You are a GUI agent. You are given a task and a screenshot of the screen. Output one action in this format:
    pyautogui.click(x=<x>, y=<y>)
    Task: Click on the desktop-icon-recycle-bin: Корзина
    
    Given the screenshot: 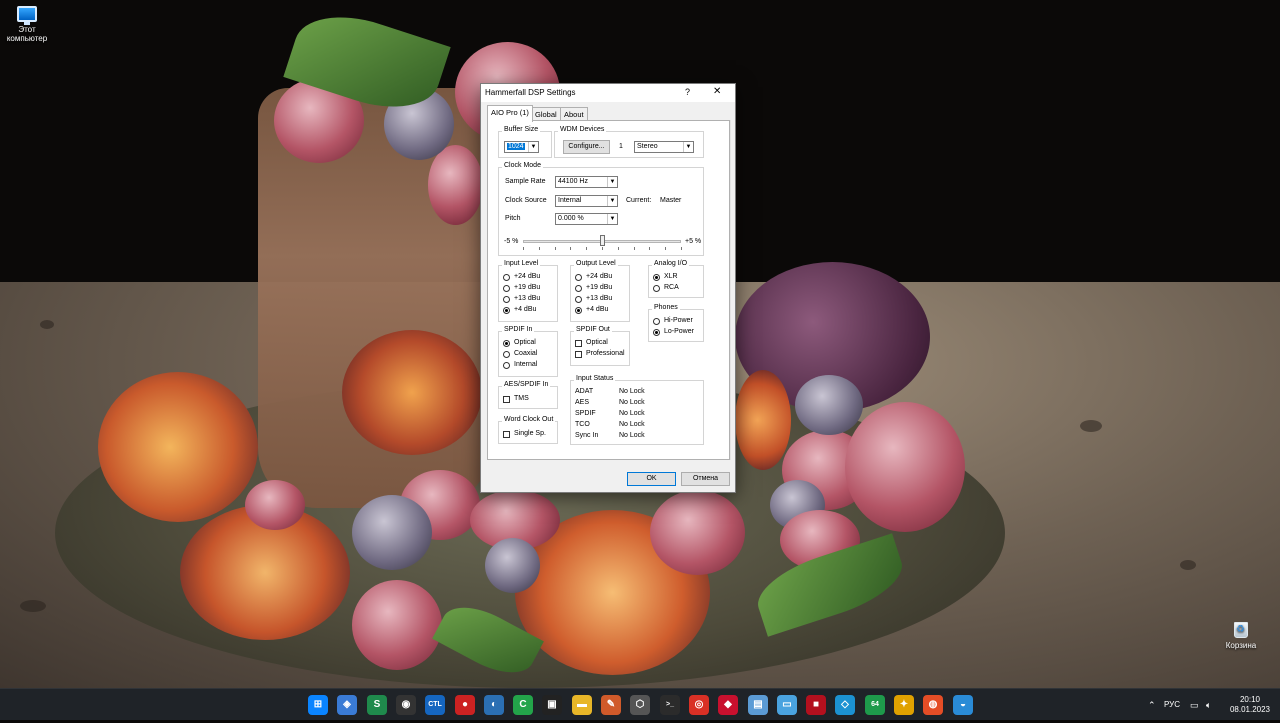 What is the action you would take?
    pyautogui.click(x=1241, y=636)
    